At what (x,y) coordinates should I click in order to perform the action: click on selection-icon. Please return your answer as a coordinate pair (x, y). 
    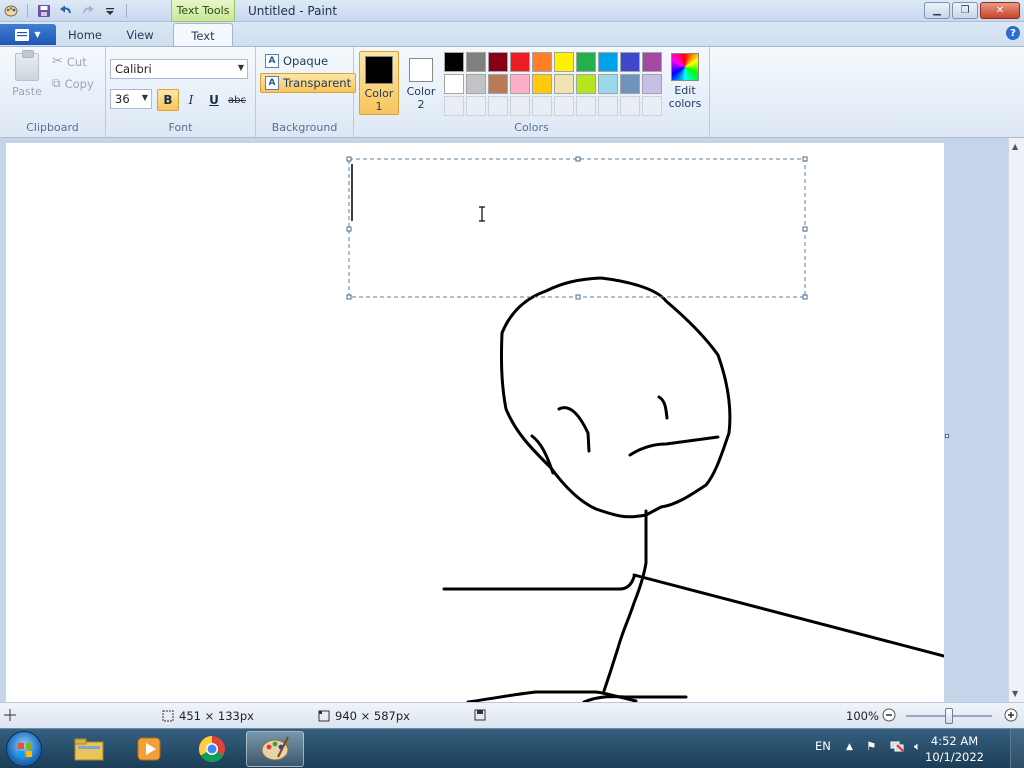
    Looking at the image, I should click on (168, 716).